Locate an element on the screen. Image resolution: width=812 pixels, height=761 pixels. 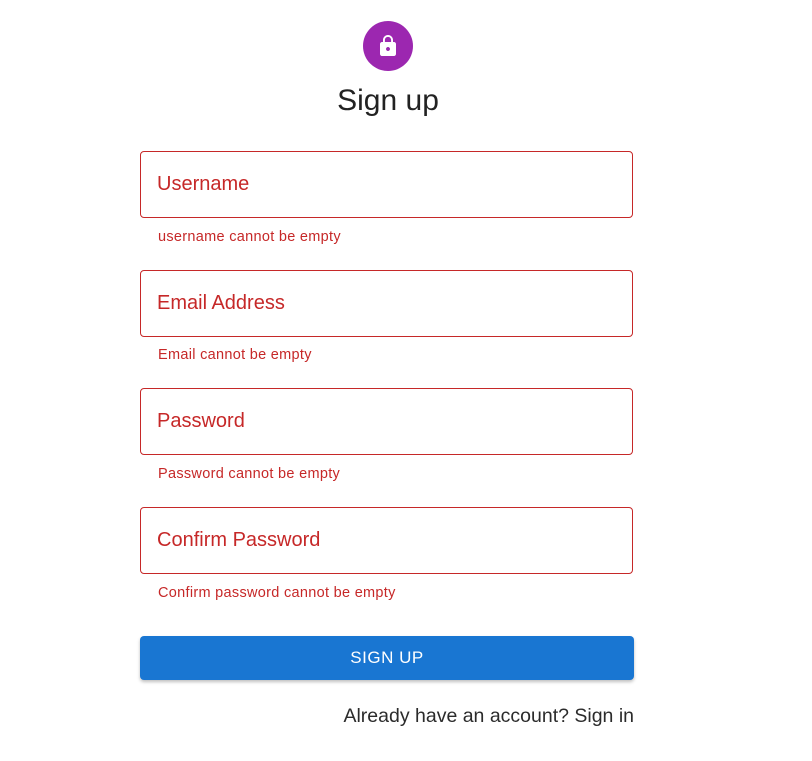
lock-icon is located at coordinates (388, 45).